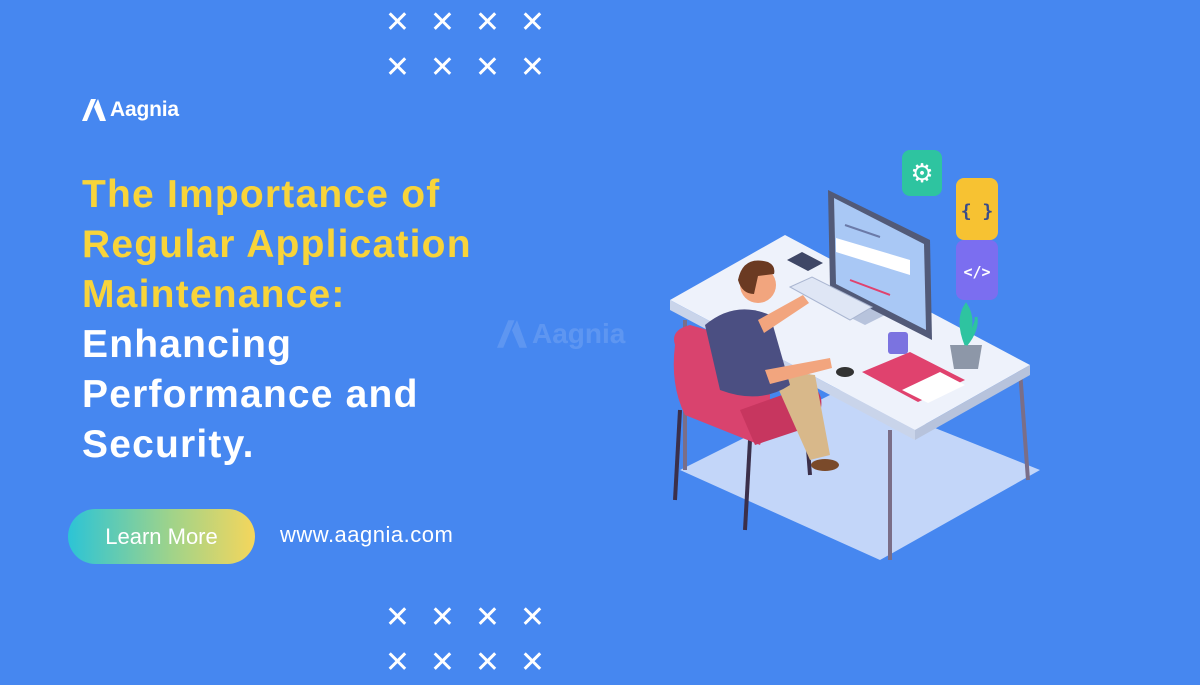  I want to click on decorative-x-pattern-bottom: ✕ ✕ ✕ ✕ ✕ ✕ ✕ ✕, so click(465, 640).